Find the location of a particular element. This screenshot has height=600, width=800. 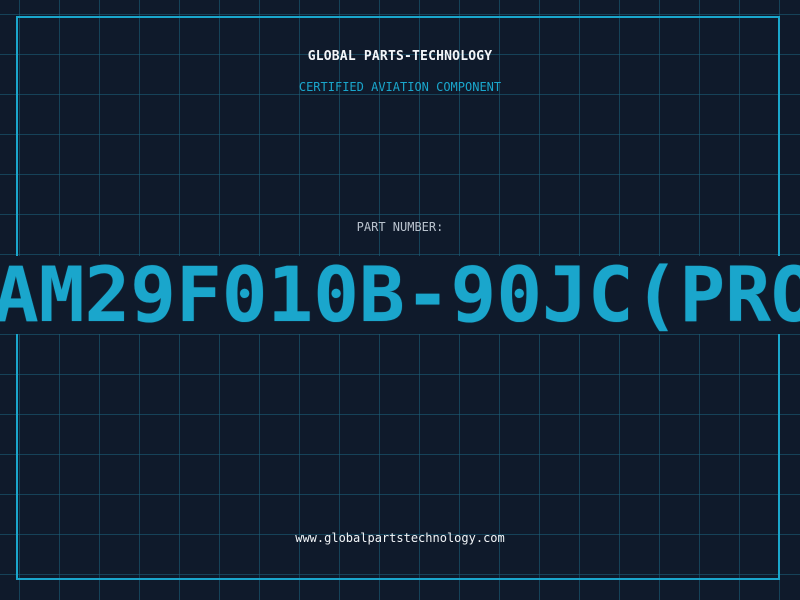

part-number-label: PART NUMBER: is located at coordinates (400, 227).